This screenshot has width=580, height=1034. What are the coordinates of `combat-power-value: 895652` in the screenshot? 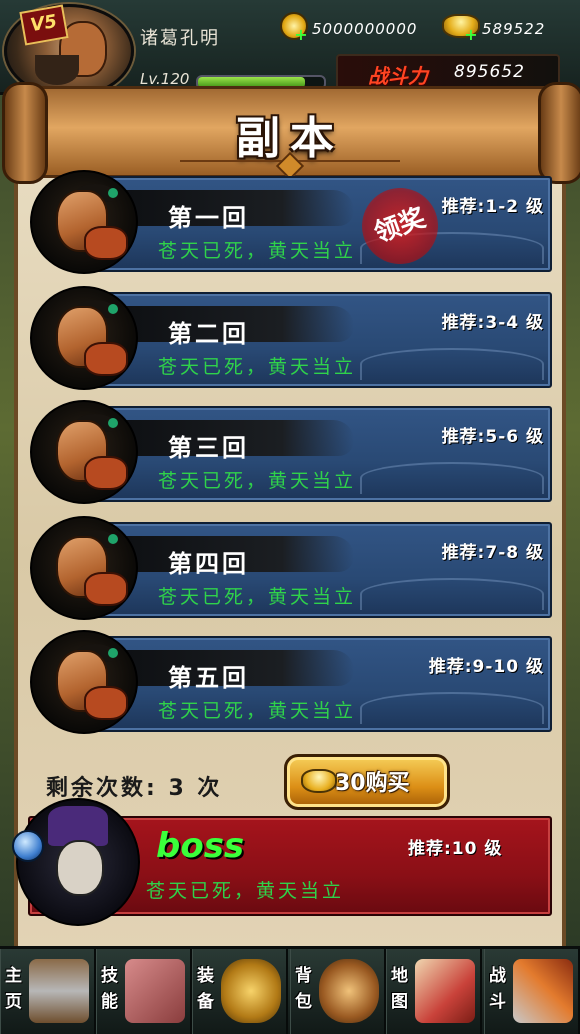 It's located at (489, 72).